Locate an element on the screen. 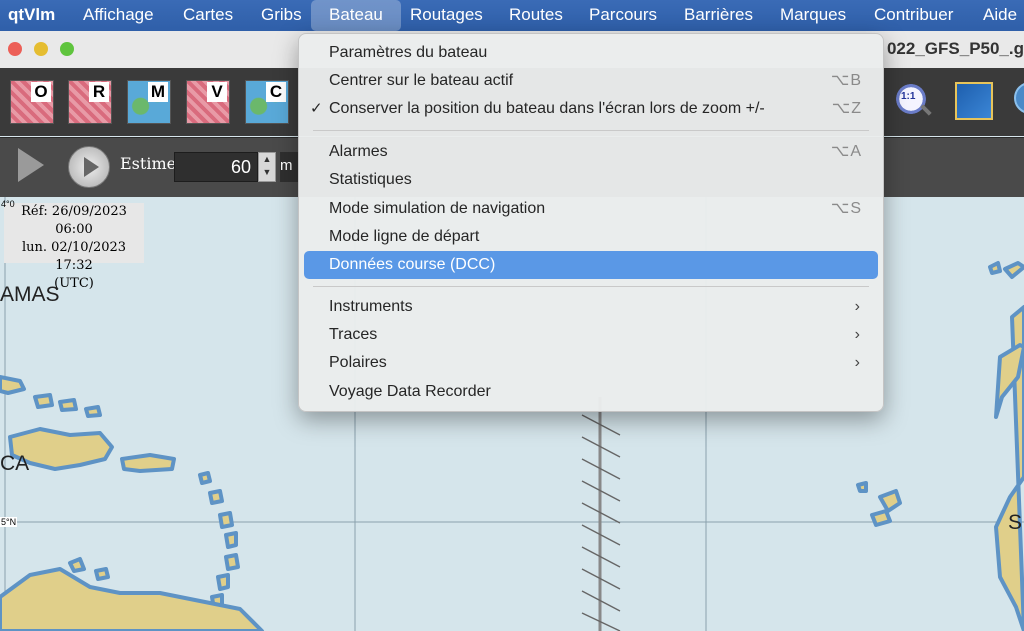 This screenshot has width=1024, height=631. map-button-c: C is located at coordinates (267, 102).